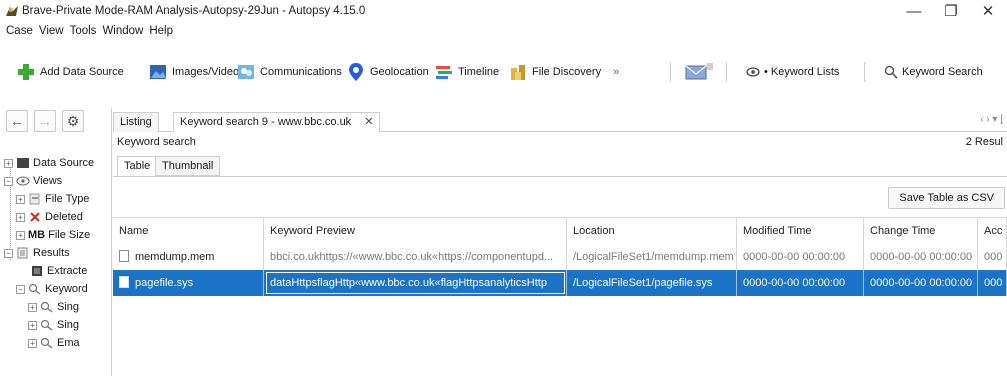 This screenshot has width=1007, height=376. Describe the element at coordinates (52, 289) in the screenshot. I see `tree-item-keyword-hits: − Keyword` at that location.